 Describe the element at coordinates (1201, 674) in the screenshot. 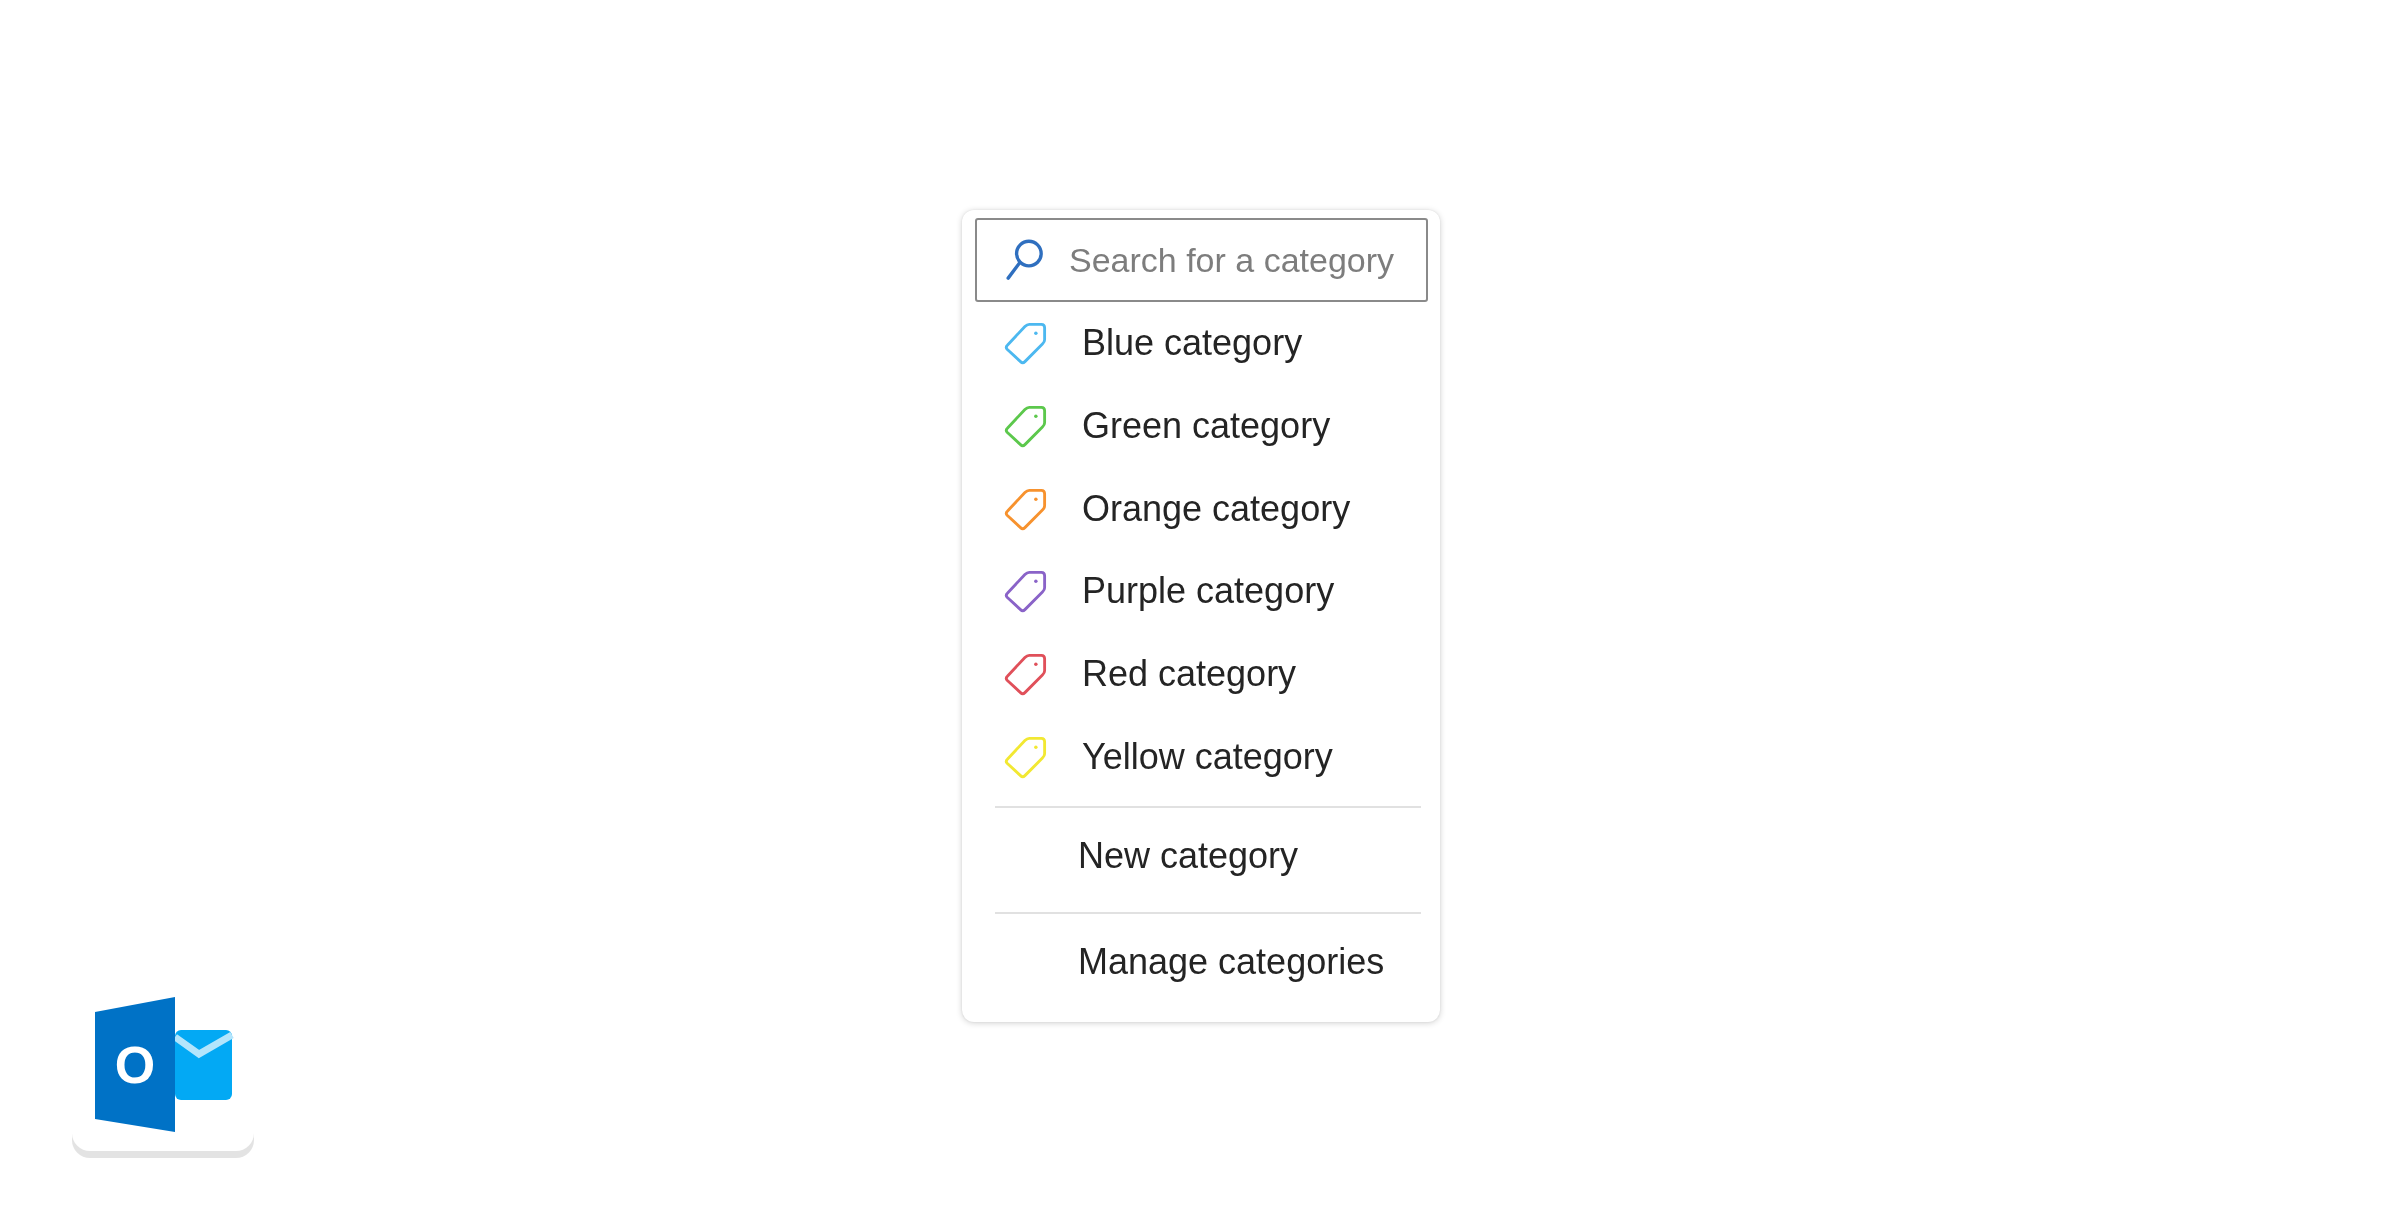

I see `category-item: Red category` at that location.